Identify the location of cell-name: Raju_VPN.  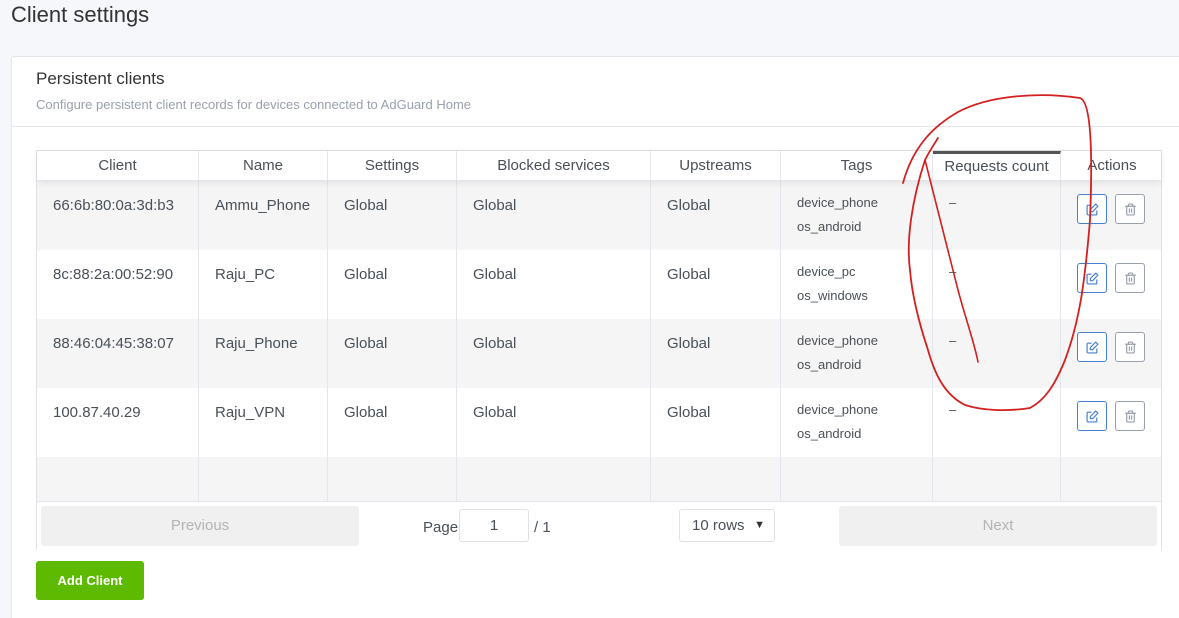
(263, 422).